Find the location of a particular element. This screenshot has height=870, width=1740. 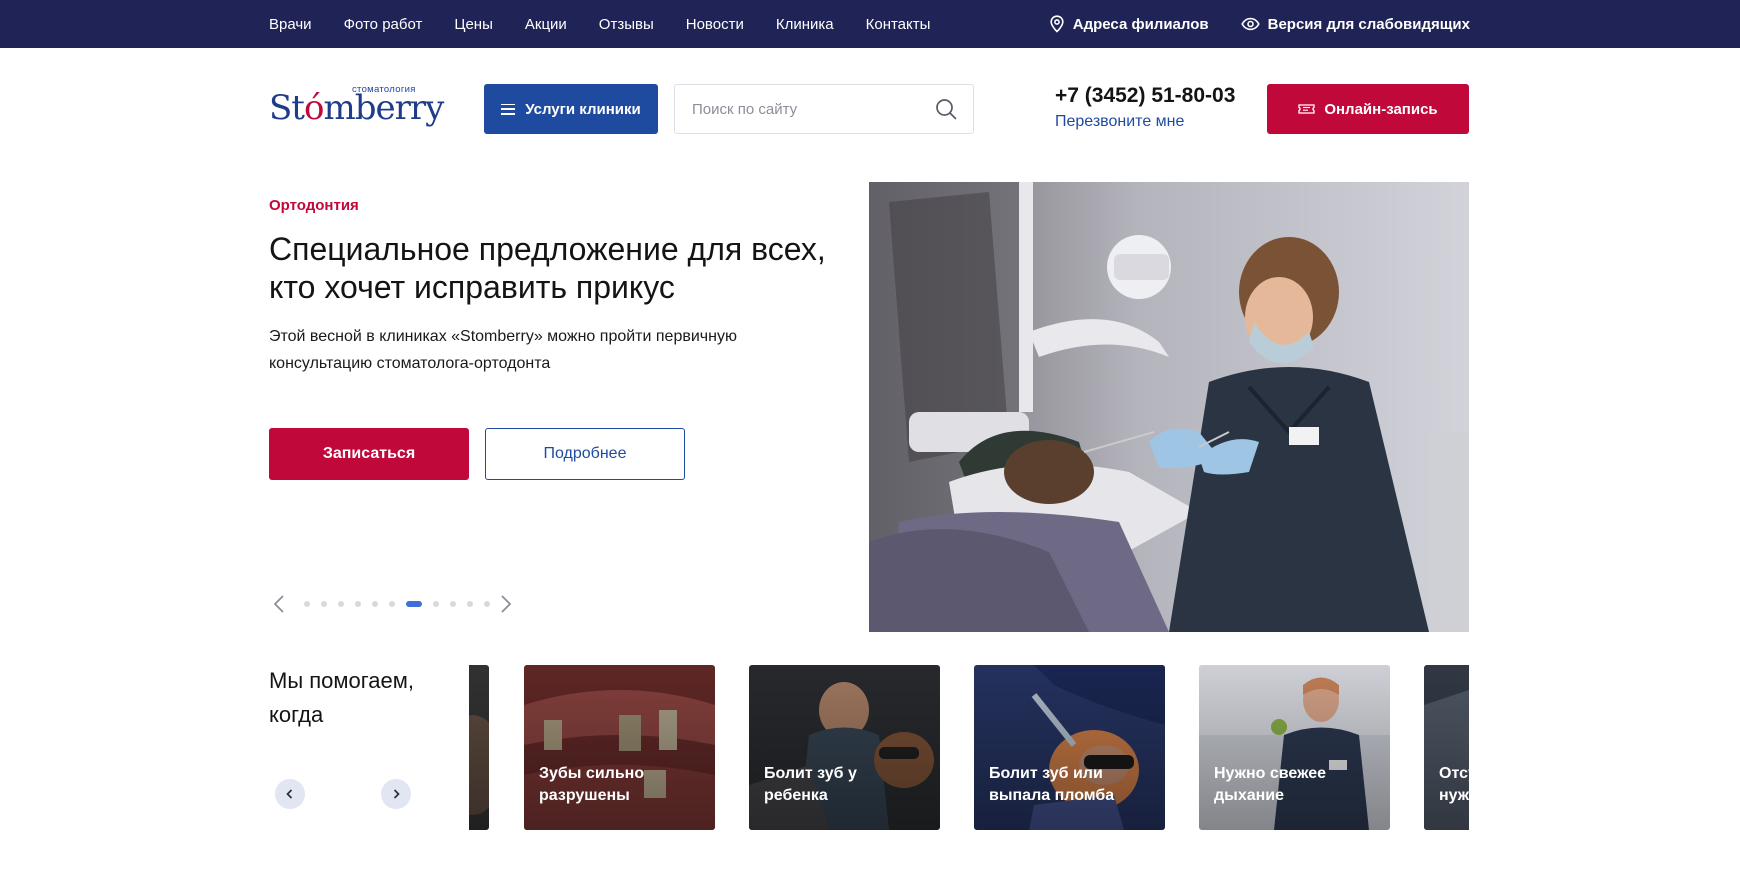

menu-icon is located at coordinates (508, 109).